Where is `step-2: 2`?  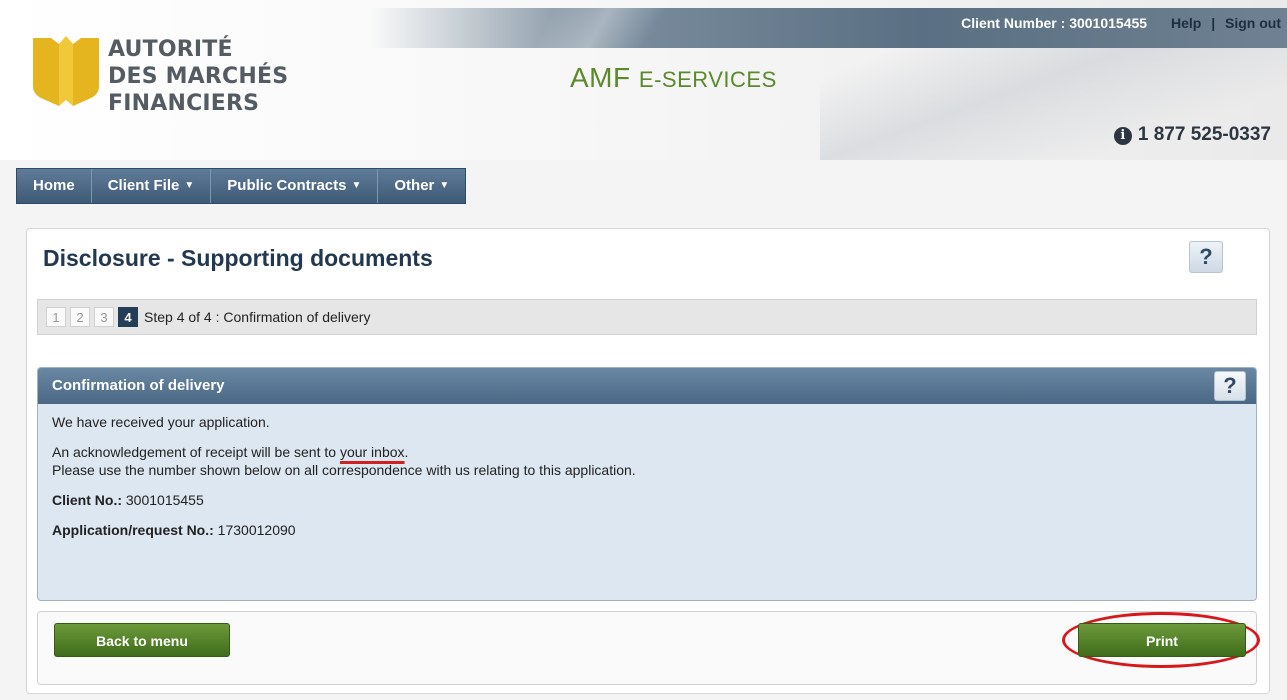
step-2: 2 is located at coordinates (80, 317).